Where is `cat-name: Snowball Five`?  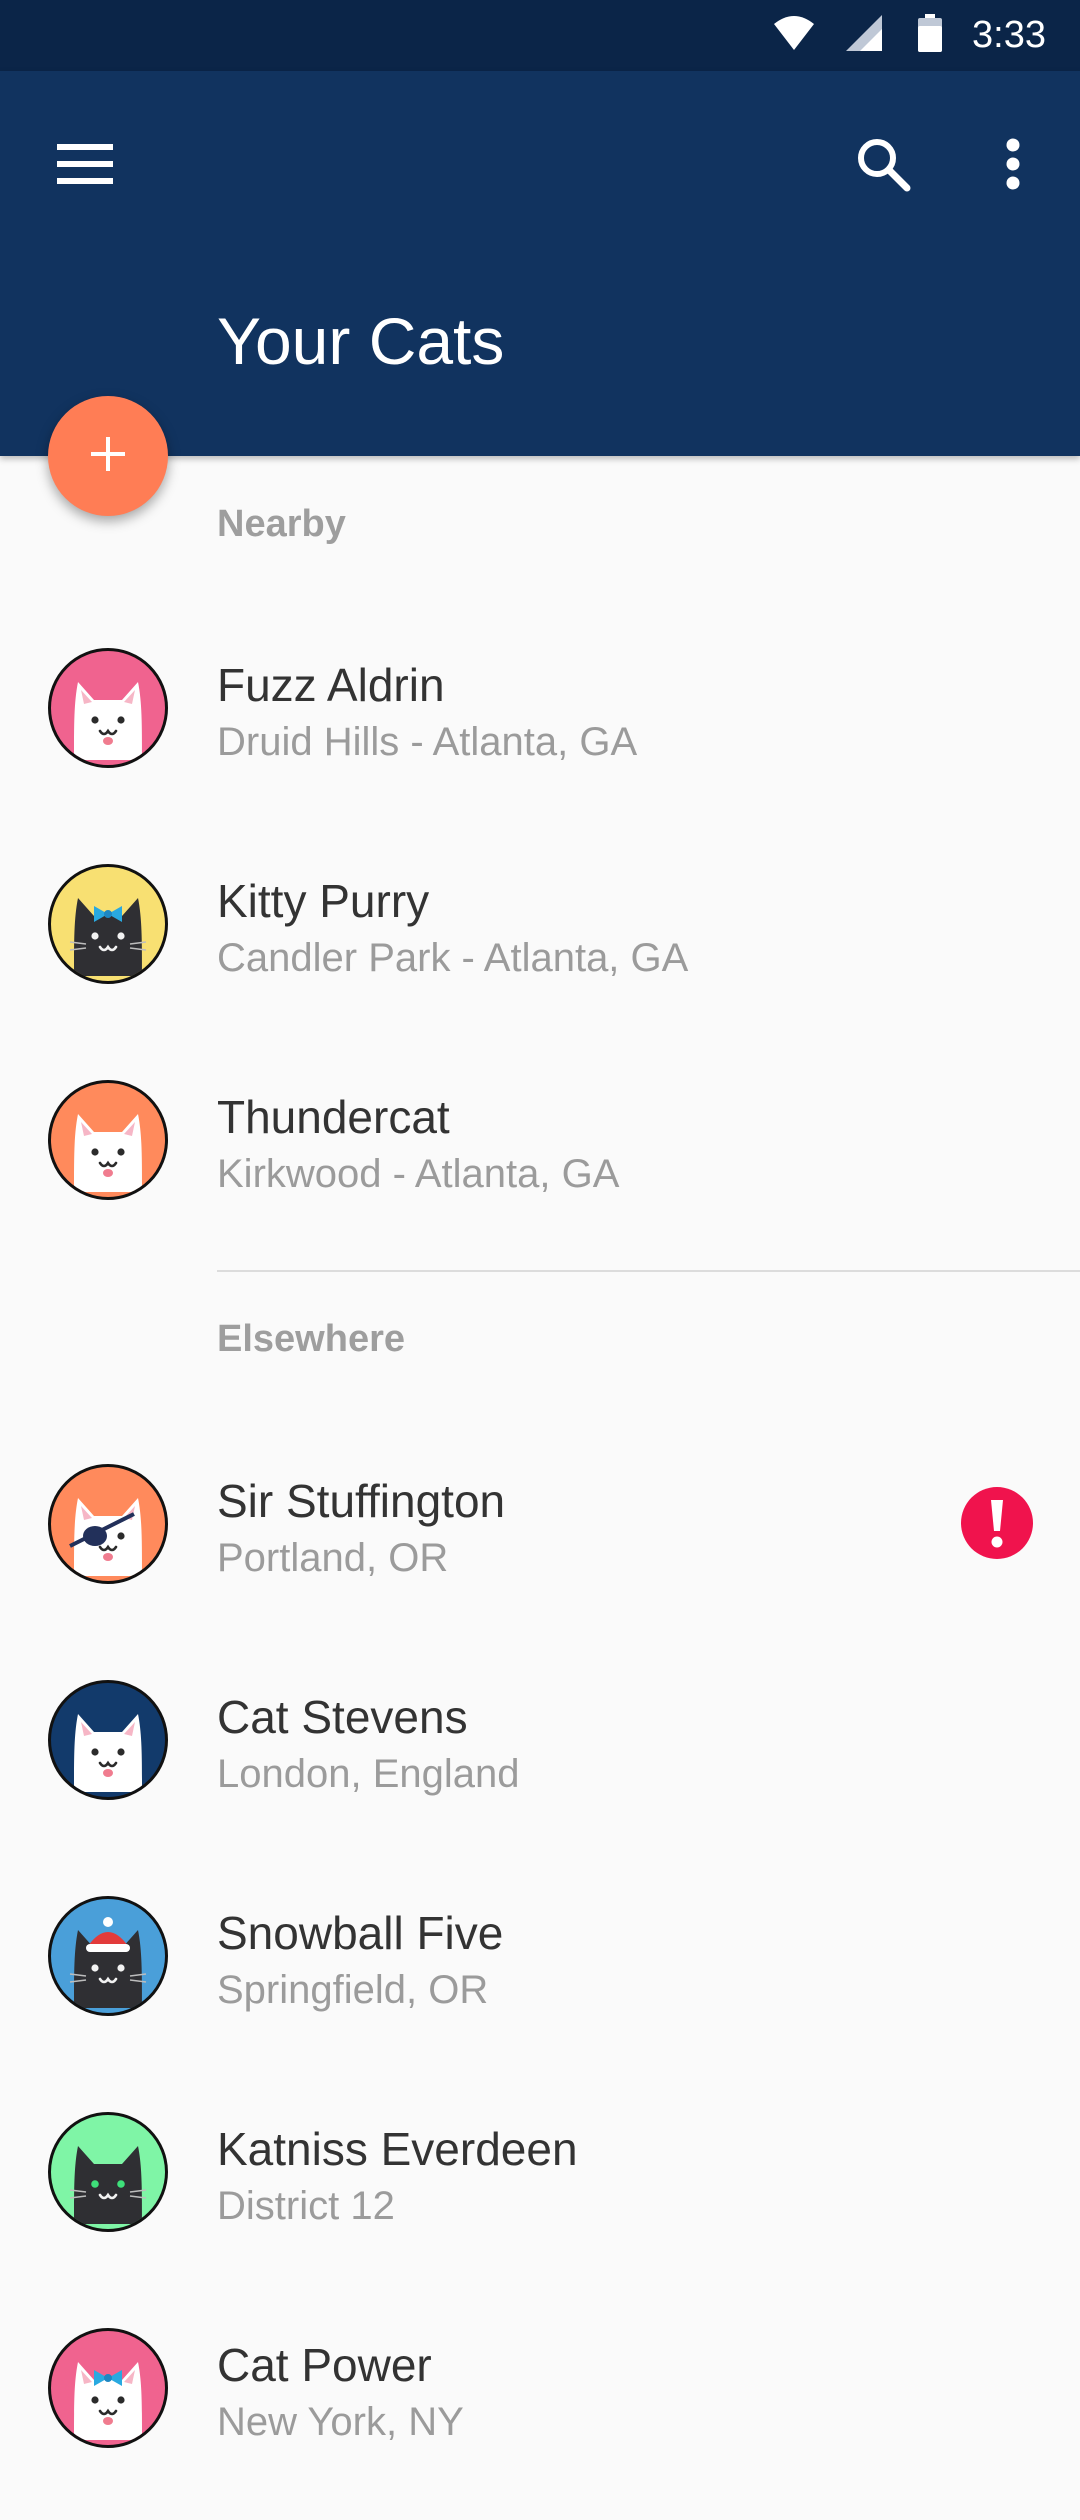
cat-name: Snowball Five is located at coordinates (360, 1933).